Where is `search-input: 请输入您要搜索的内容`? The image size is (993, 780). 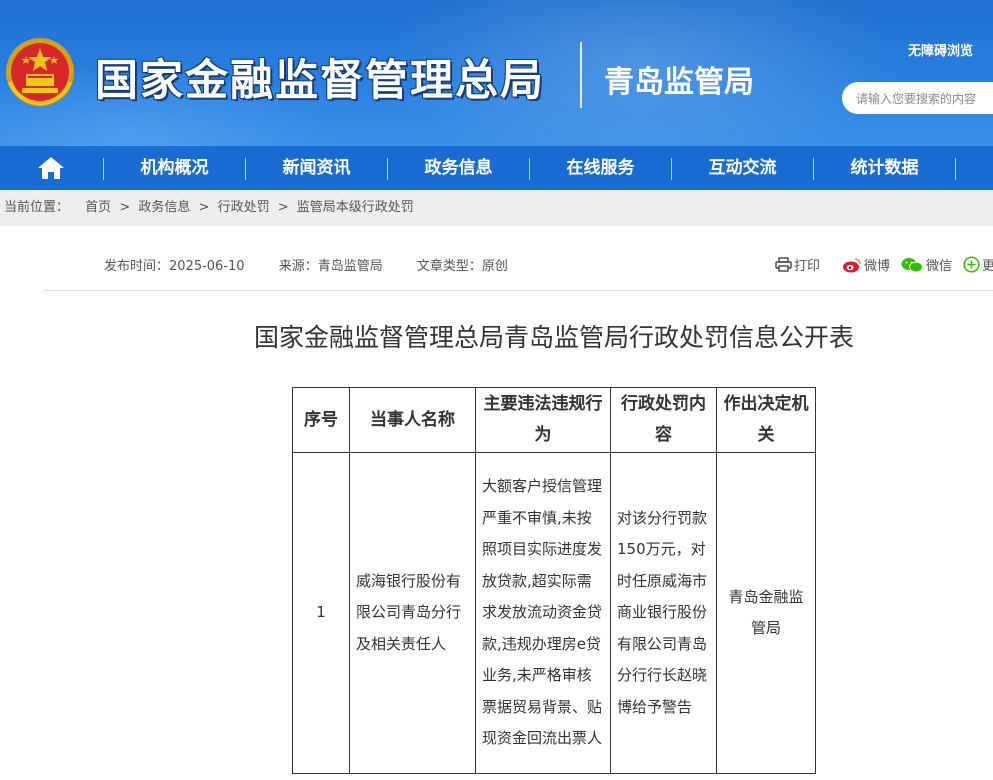 search-input: 请输入您要搜索的内容 is located at coordinates (917, 98).